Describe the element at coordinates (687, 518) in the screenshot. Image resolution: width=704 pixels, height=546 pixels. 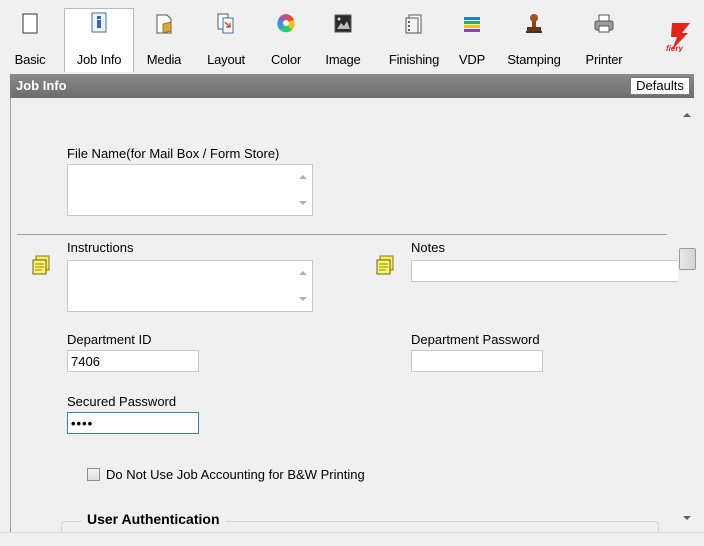
I see `scroll-down-arrow-icon` at that location.